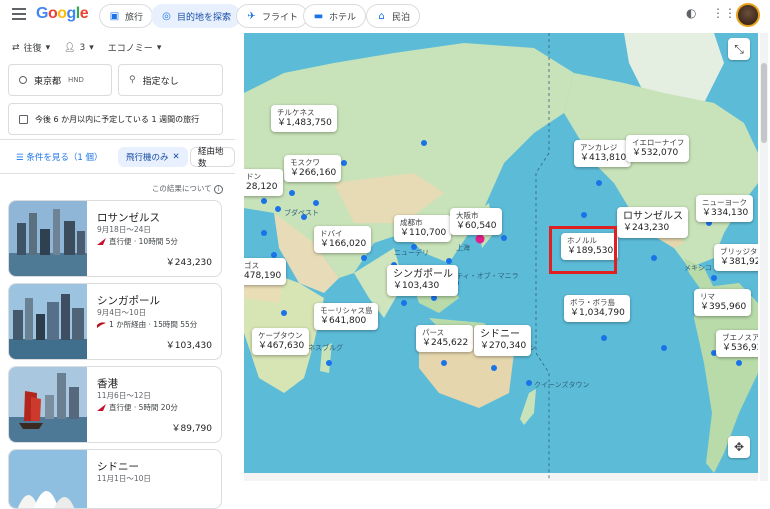 The height and width of the screenshot is (509, 770). Describe the element at coordinates (305, 162) in the screenshot. I see `price-pin-city: モスクワ` at that location.